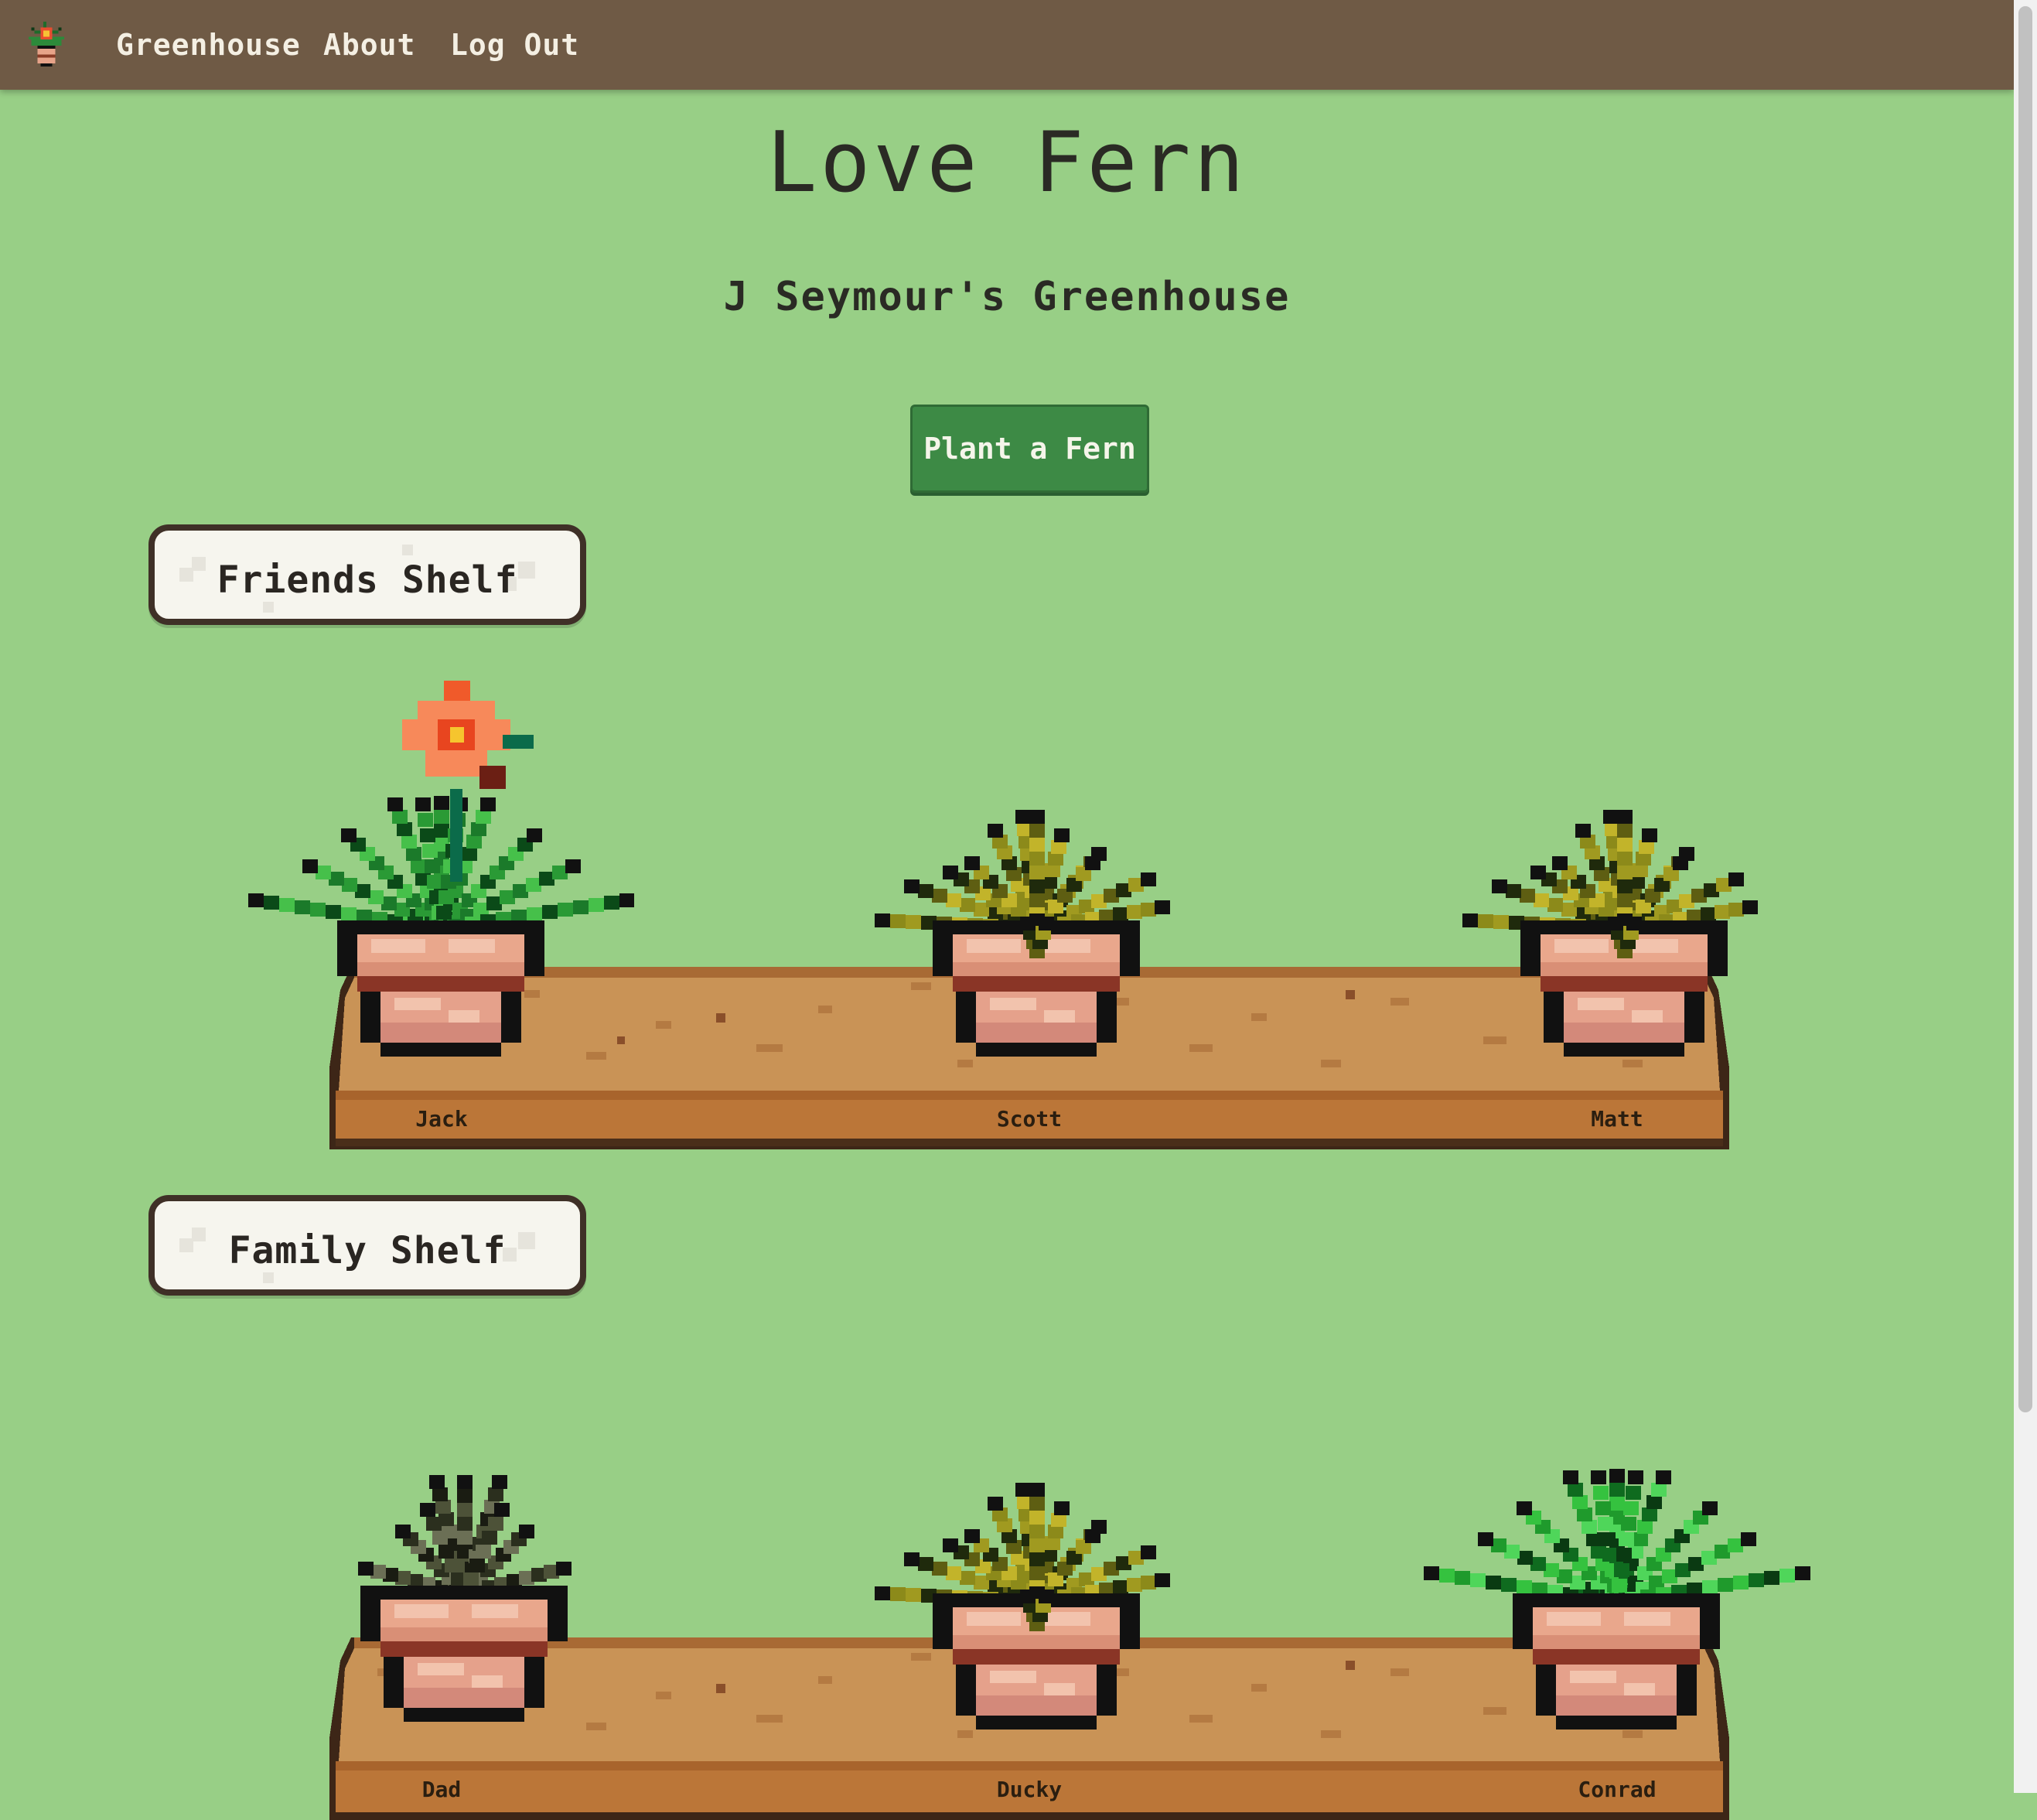  Describe the element at coordinates (514, 45) in the screenshot. I see `nav-link-log-out: Log Out` at that location.